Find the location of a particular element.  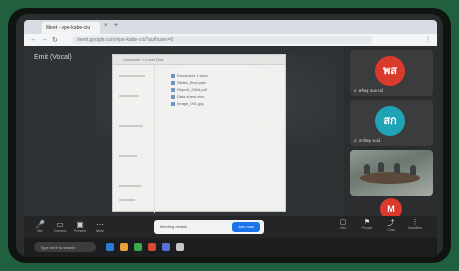

explorer-path: Computer > Local Disk is located at coordinates (143, 59).